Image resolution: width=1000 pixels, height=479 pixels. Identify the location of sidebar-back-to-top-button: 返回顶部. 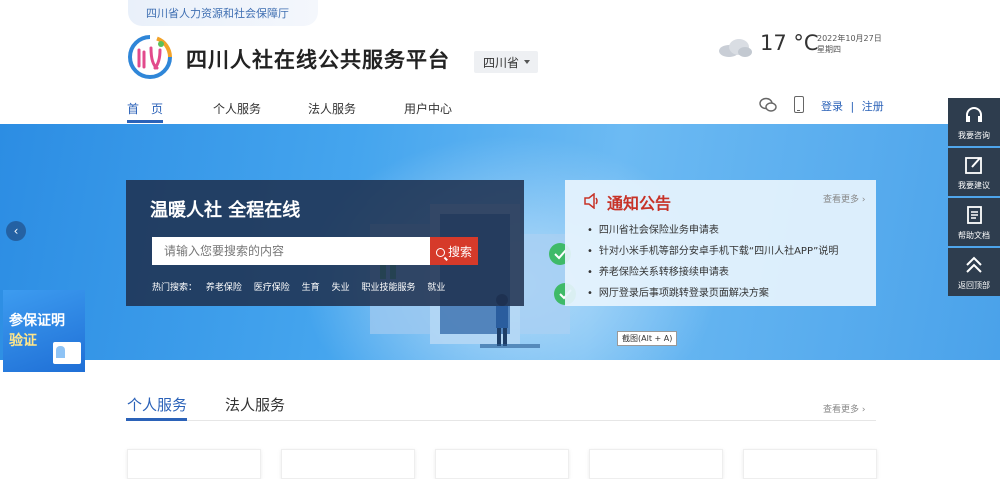
(974, 272).